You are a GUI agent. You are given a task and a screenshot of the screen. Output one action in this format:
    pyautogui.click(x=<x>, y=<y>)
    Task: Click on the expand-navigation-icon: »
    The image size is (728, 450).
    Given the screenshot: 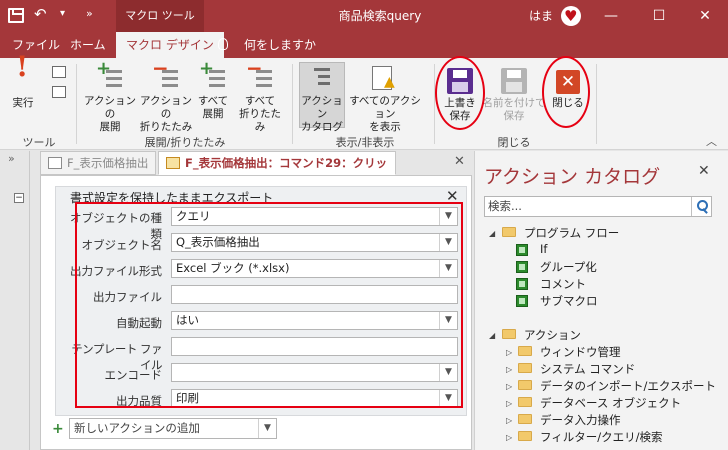 What is the action you would take?
    pyautogui.click(x=11, y=158)
    